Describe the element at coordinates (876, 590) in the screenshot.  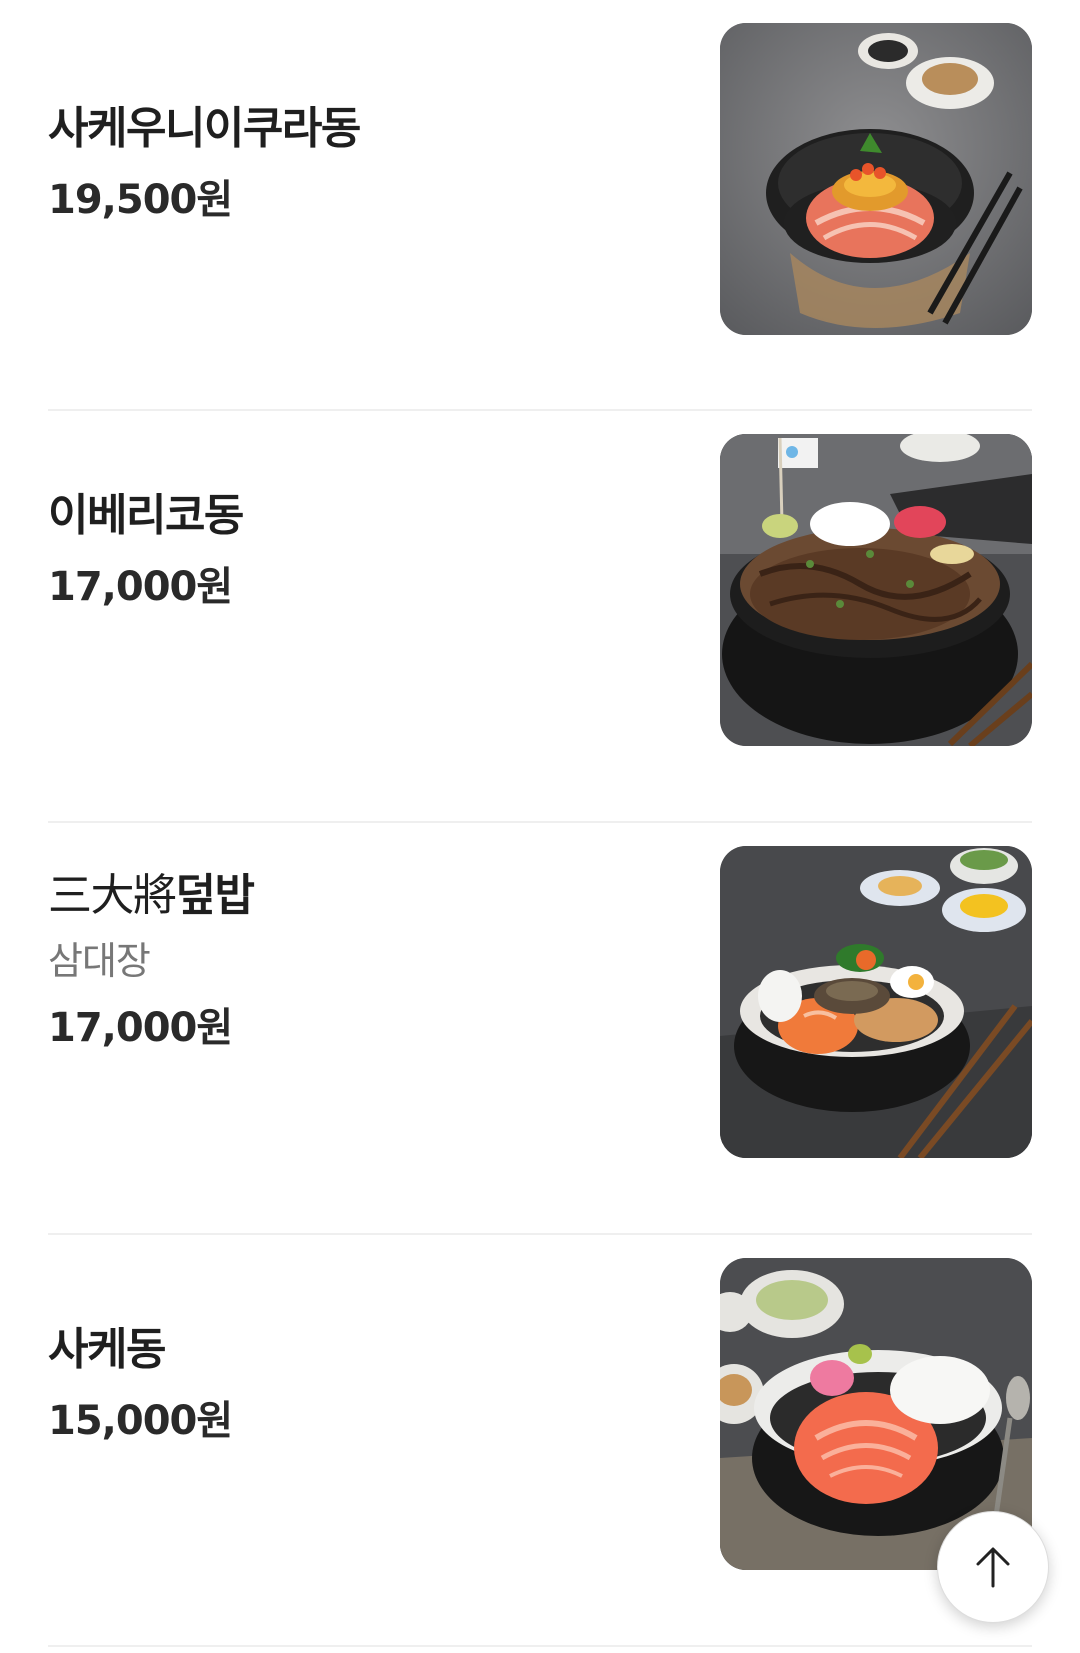
I see `iberico-don-photo` at that location.